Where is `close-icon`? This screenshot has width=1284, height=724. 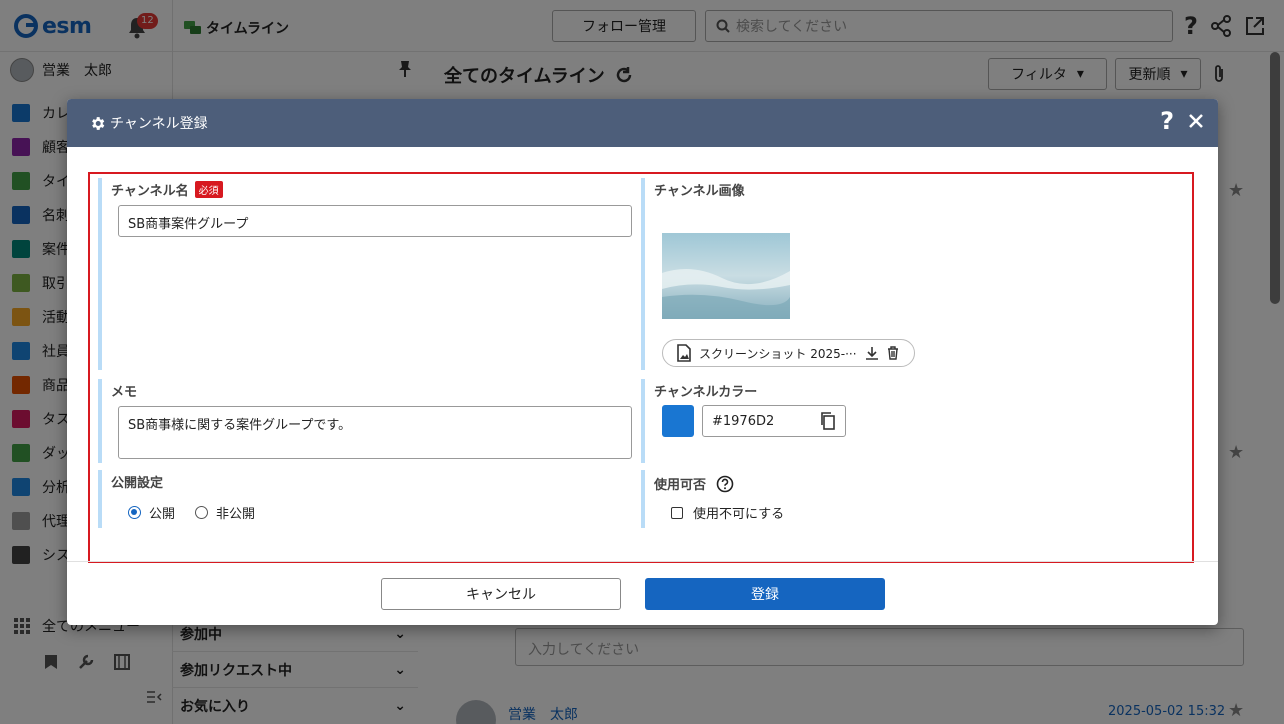 close-icon is located at coordinates (1196, 121).